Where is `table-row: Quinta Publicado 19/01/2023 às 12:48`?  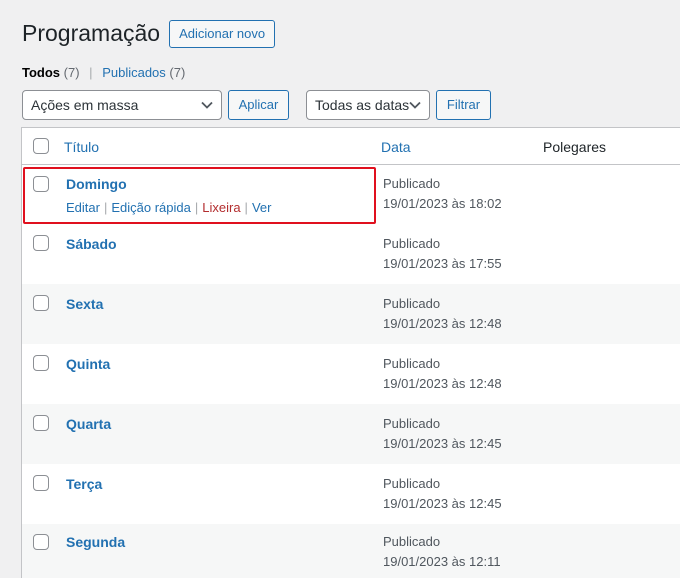 table-row: Quinta Publicado 19/01/2023 às 12:48 is located at coordinates (351, 374).